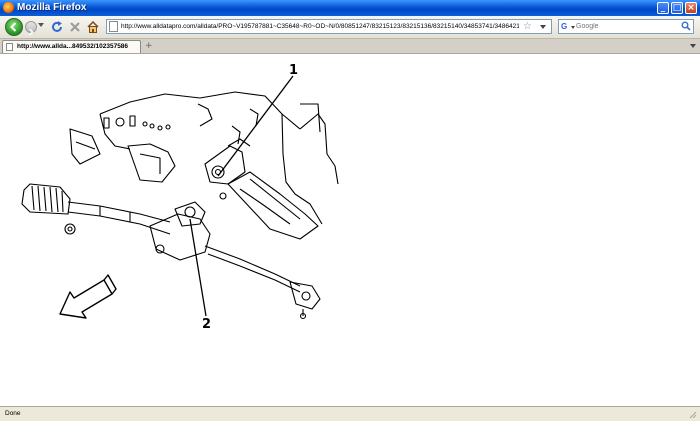  I want to click on status-bar: Done, so click(350, 413).